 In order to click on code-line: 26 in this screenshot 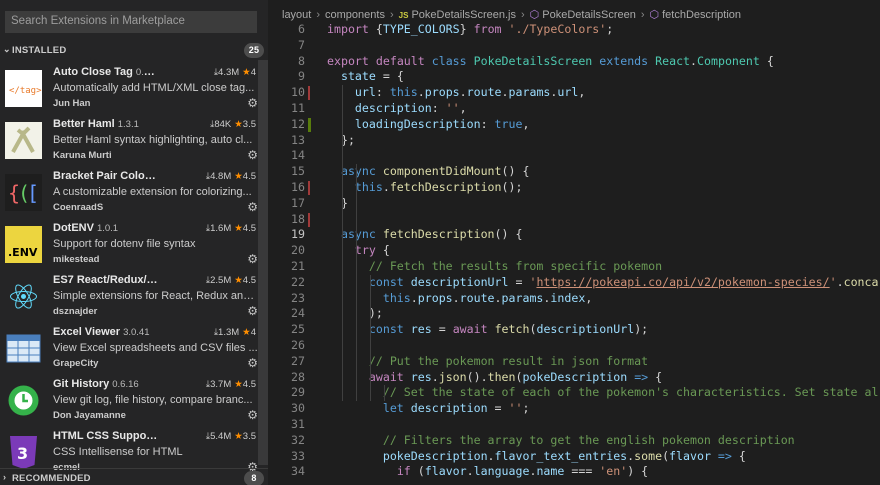, I will do `click(574, 346)`.